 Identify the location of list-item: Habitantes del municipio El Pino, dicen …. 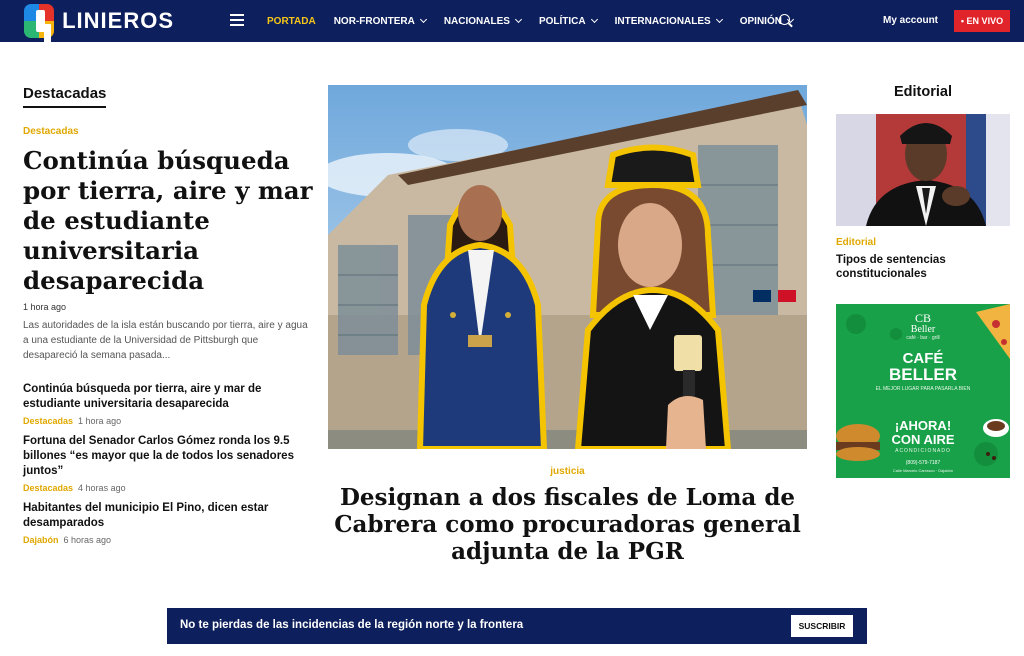
(163, 523).